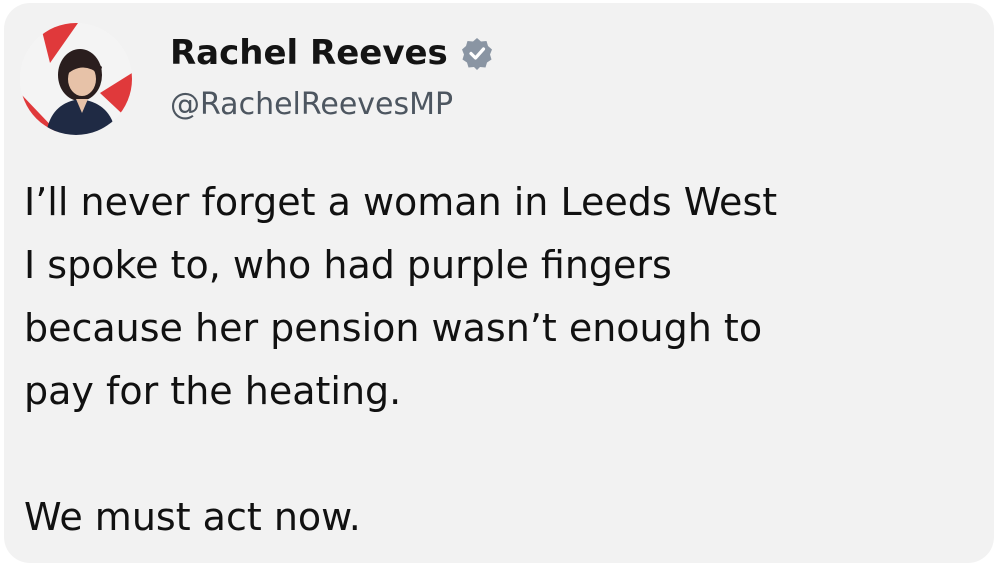  Describe the element at coordinates (348, 265) in the screenshot. I see `tweet-text-line: I spoke to, who had purple fingers` at that location.